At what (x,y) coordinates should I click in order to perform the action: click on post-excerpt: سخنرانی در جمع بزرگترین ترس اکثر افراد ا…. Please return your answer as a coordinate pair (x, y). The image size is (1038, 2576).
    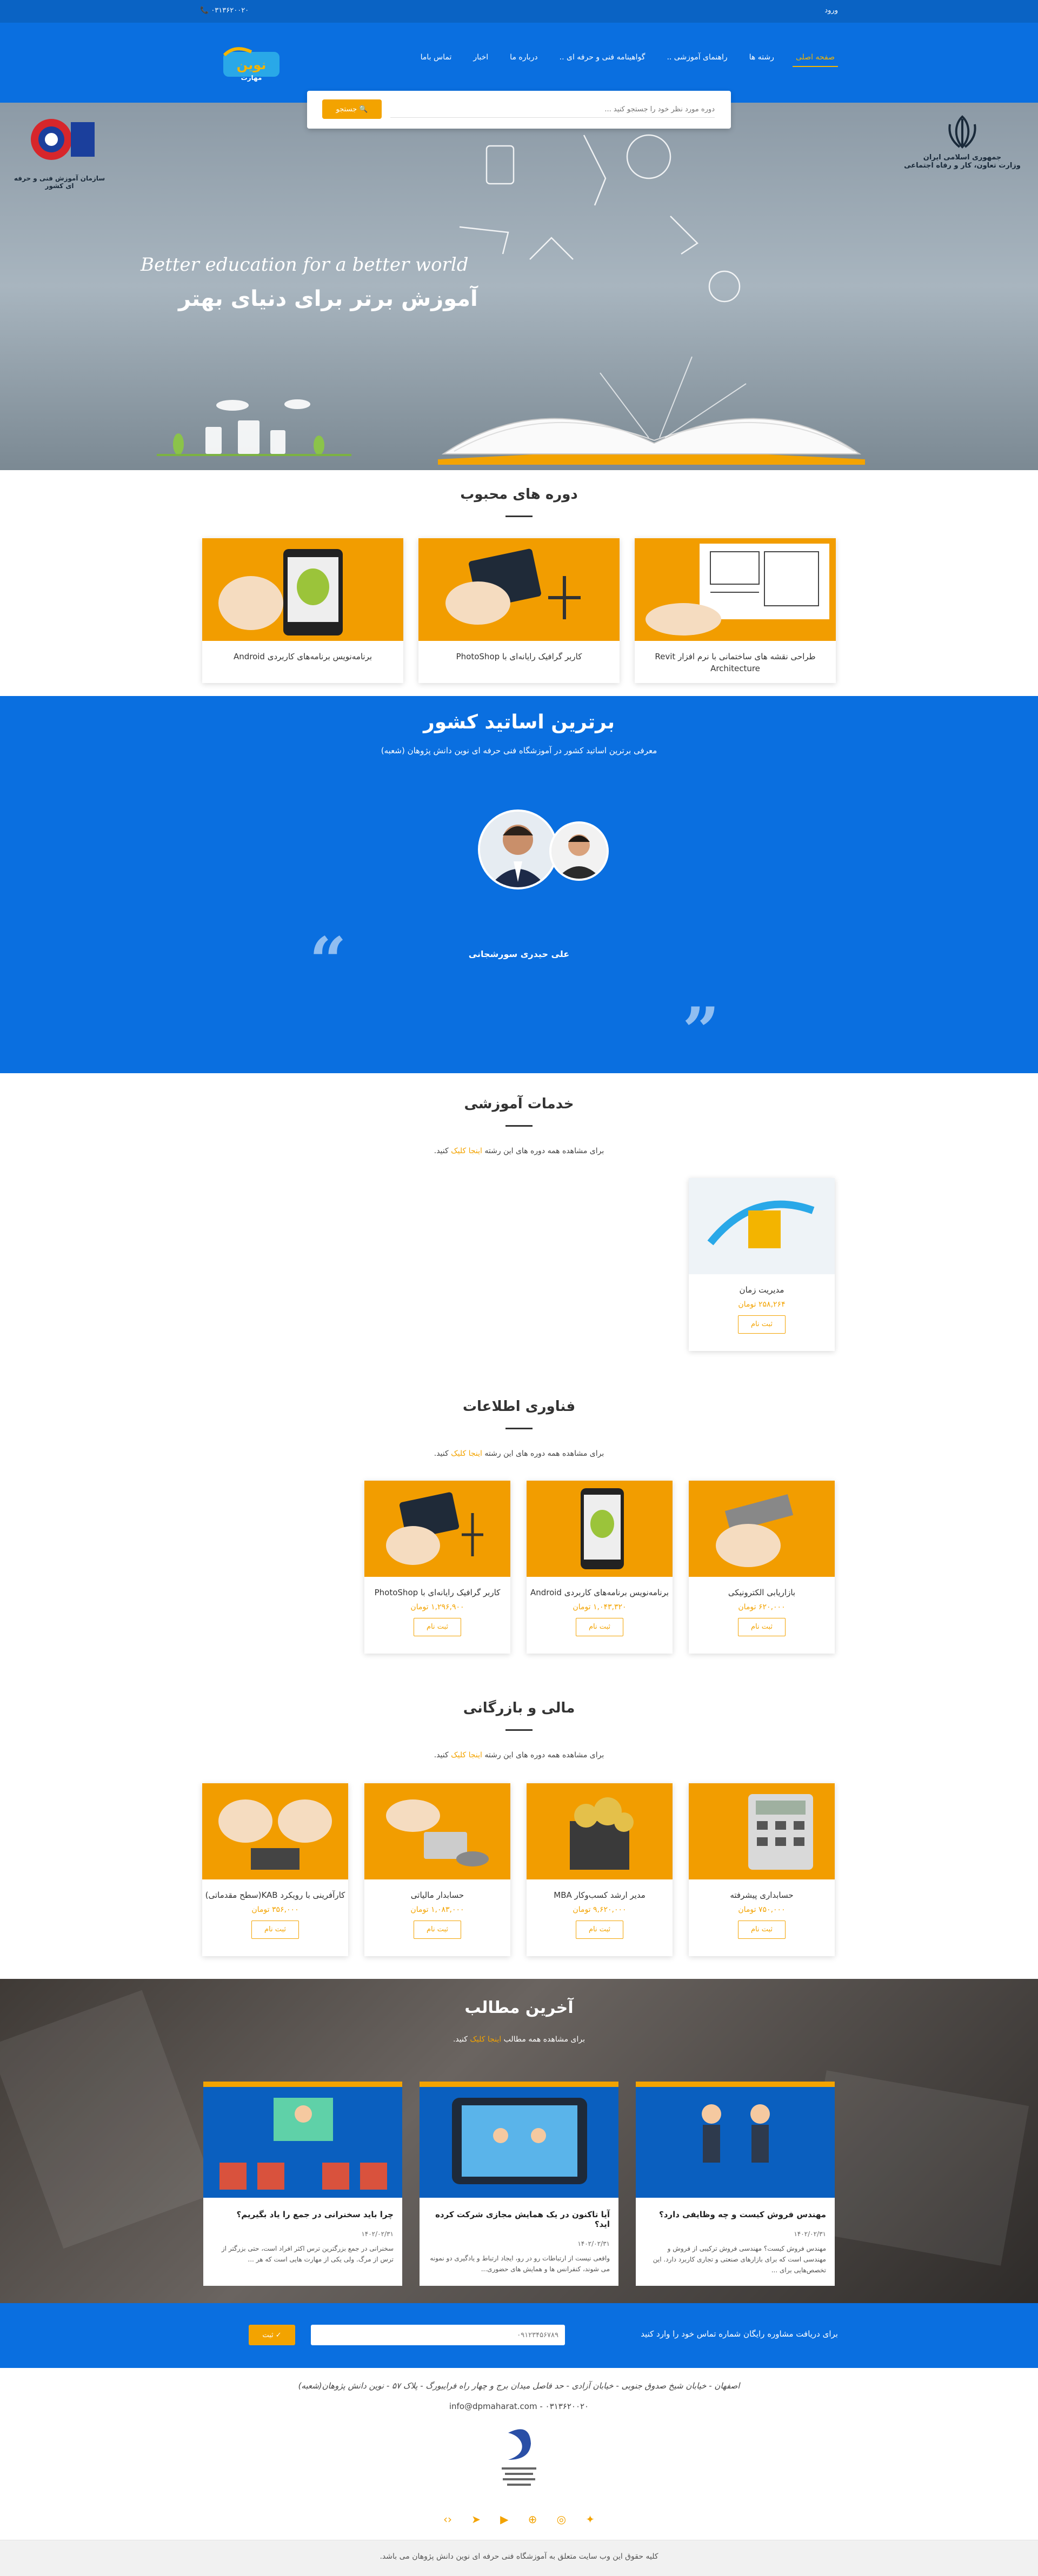
    Looking at the image, I should click on (307, 2254).